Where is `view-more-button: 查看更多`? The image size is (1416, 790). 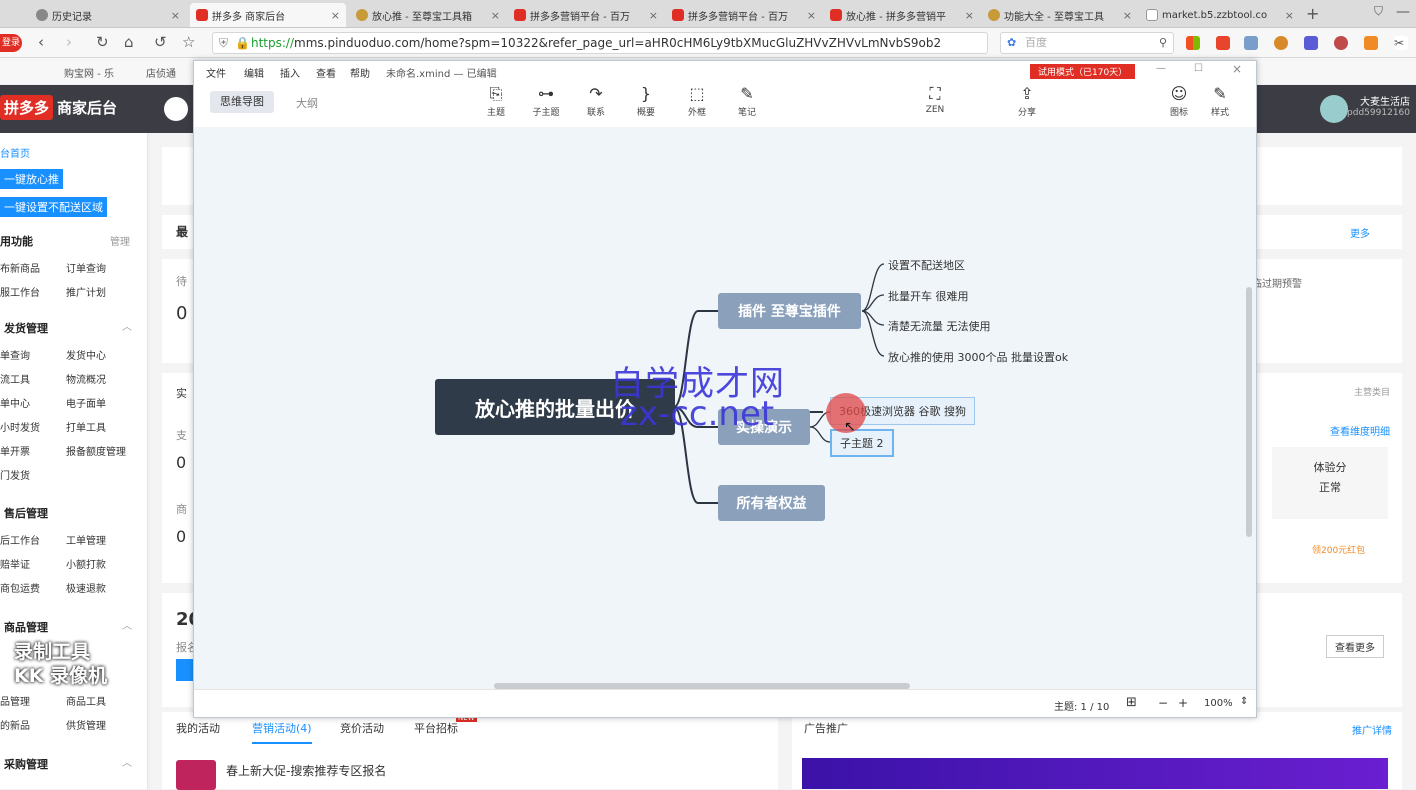 view-more-button: 查看更多 is located at coordinates (1355, 646).